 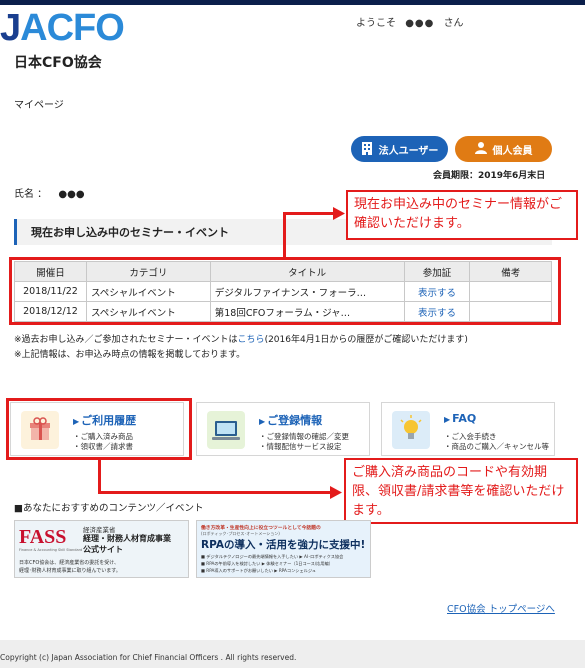 I want to click on registration-info-card: ▶ ご登録情報 ・ご登録情報の確認／変更 ・情報配信サービス設定, so click(x=283, y=429).